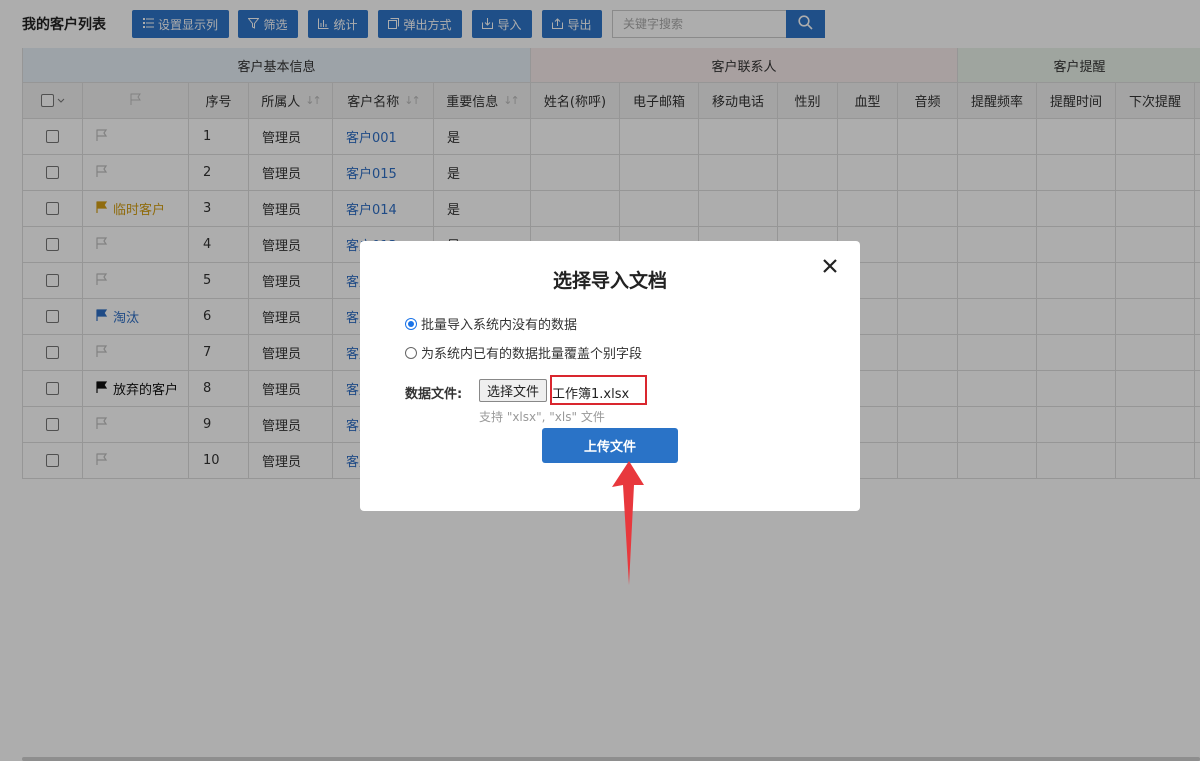  What do you see at coordinates (830, 266) in the screenshot?
I see `close-icon` at bounding box center [830, 266].